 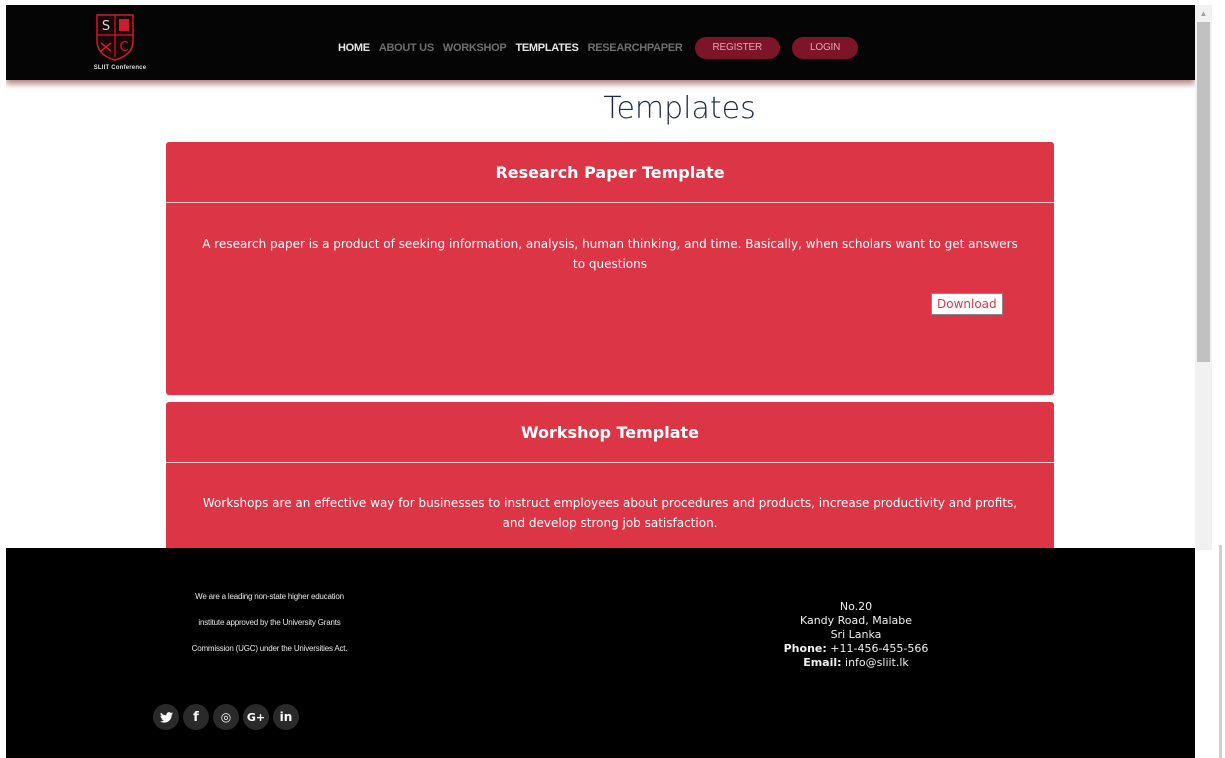 What do you see at coordinates (875, 662) in the screenshot?
I see `email-address: info@sliit.lk` at bounding box center [875, 662].